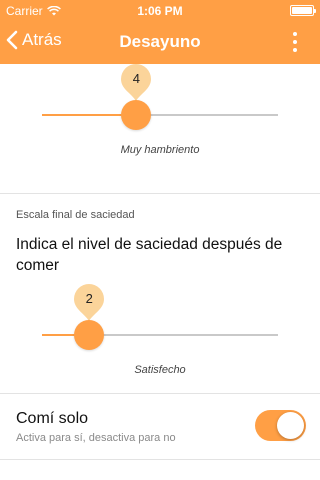  Describe the element at coordinates (295, 42) in the screenshot. I see `vertical-dots-icon` at that location.